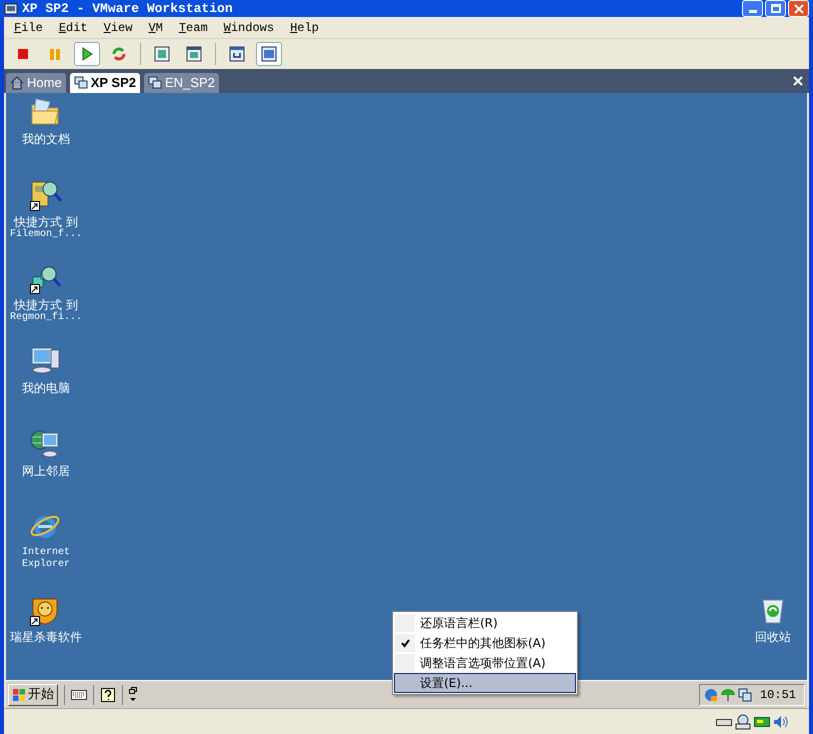  What do you see at coordinates (304, 27) in the screenshot?
I see `menu-item: Help` at bounding box center [304, 27].